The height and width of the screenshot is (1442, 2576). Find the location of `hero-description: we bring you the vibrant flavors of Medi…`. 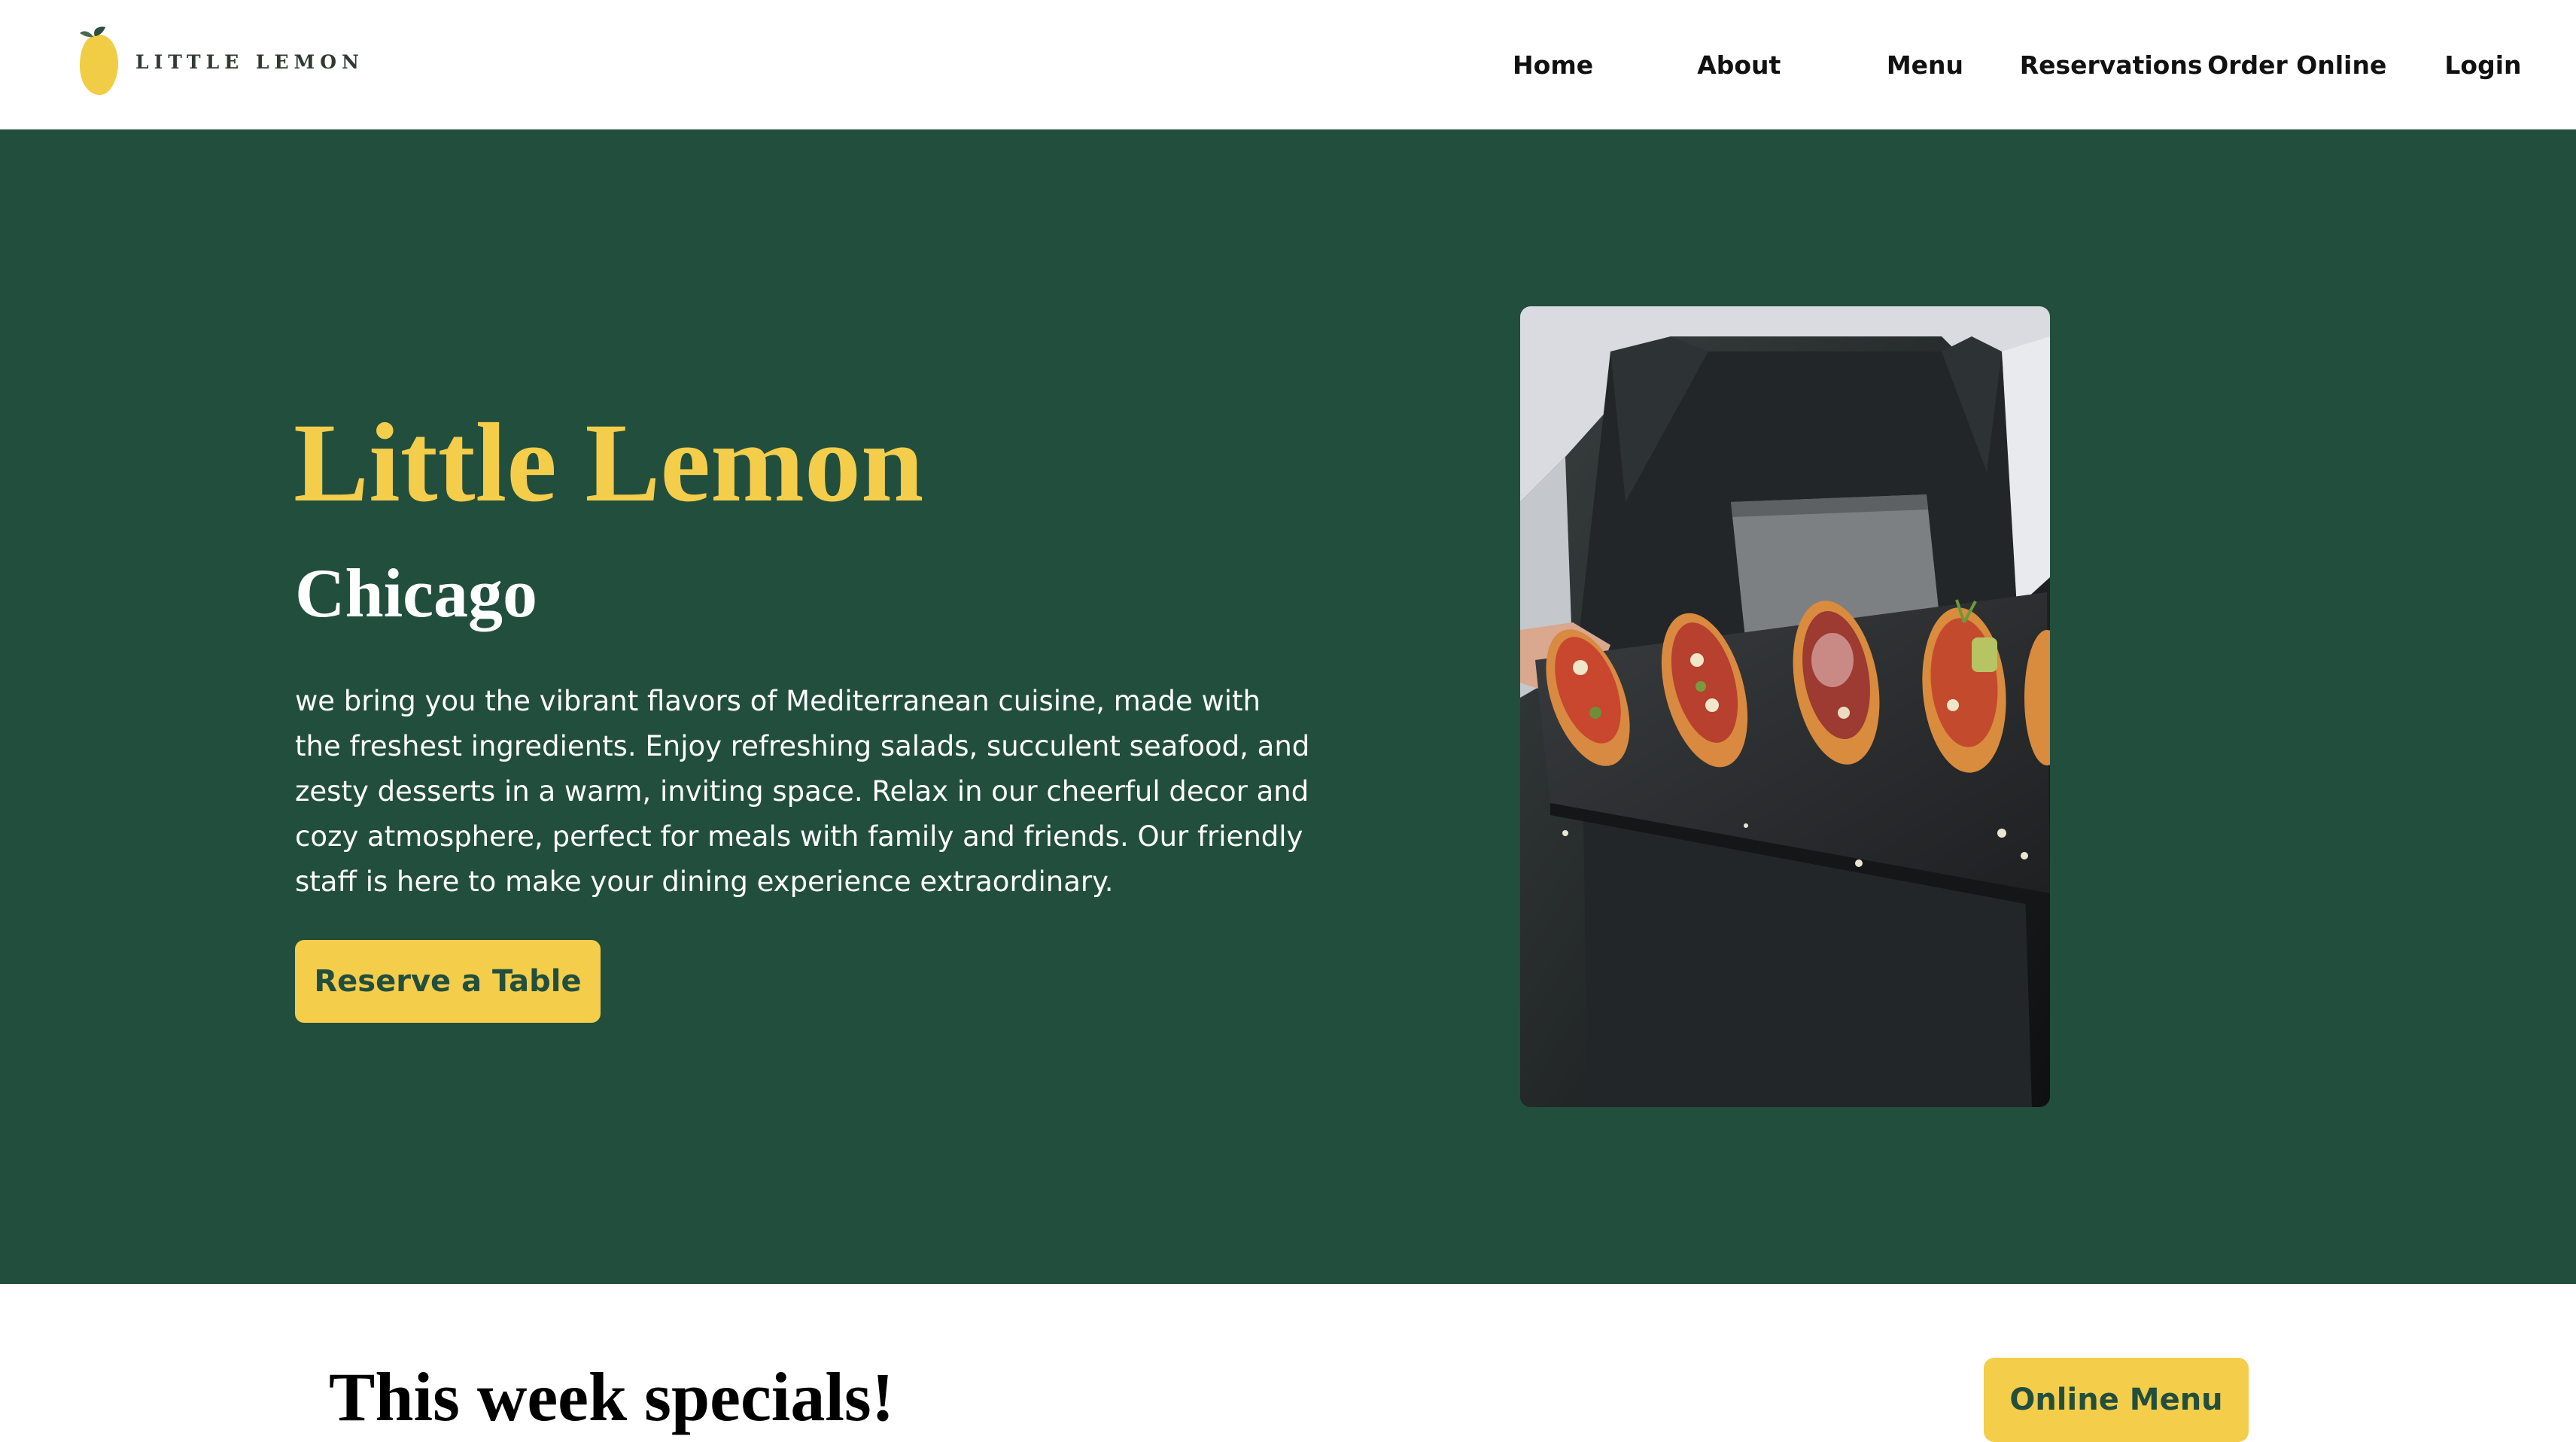

hero-description: we bring you the vibrant flavors of Medi… is located at coordinates (802, 792).